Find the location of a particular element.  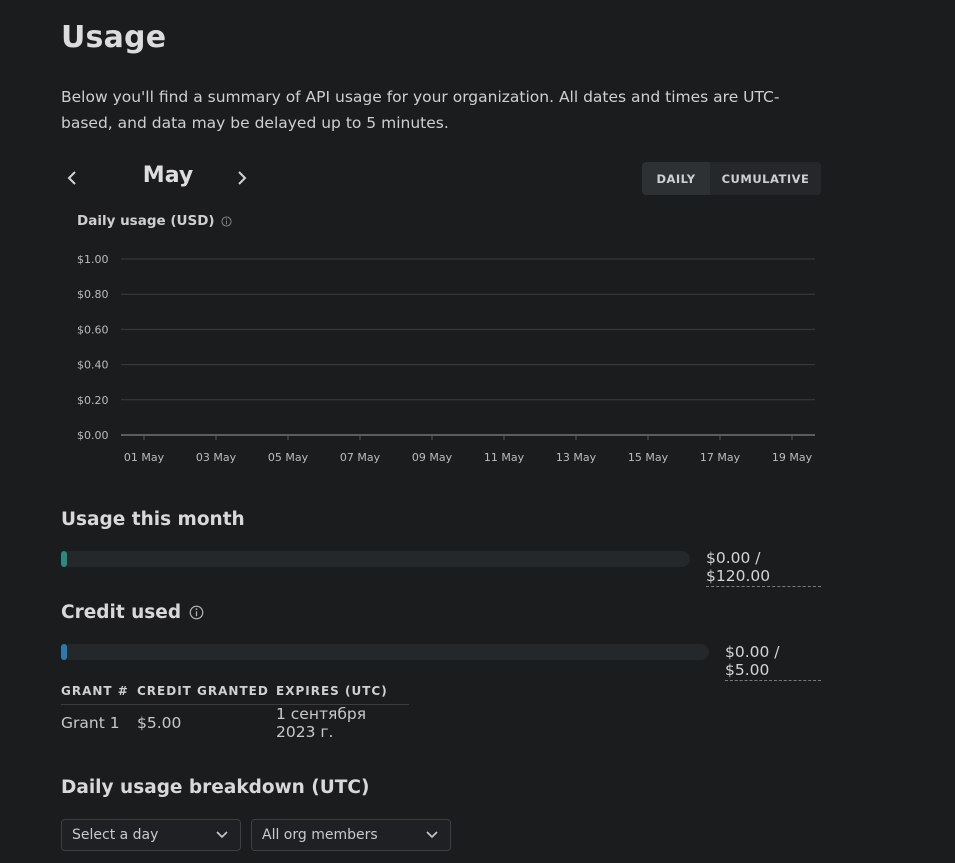

chart-title: Daily usage (USD) is located at coordinates (154, 221).